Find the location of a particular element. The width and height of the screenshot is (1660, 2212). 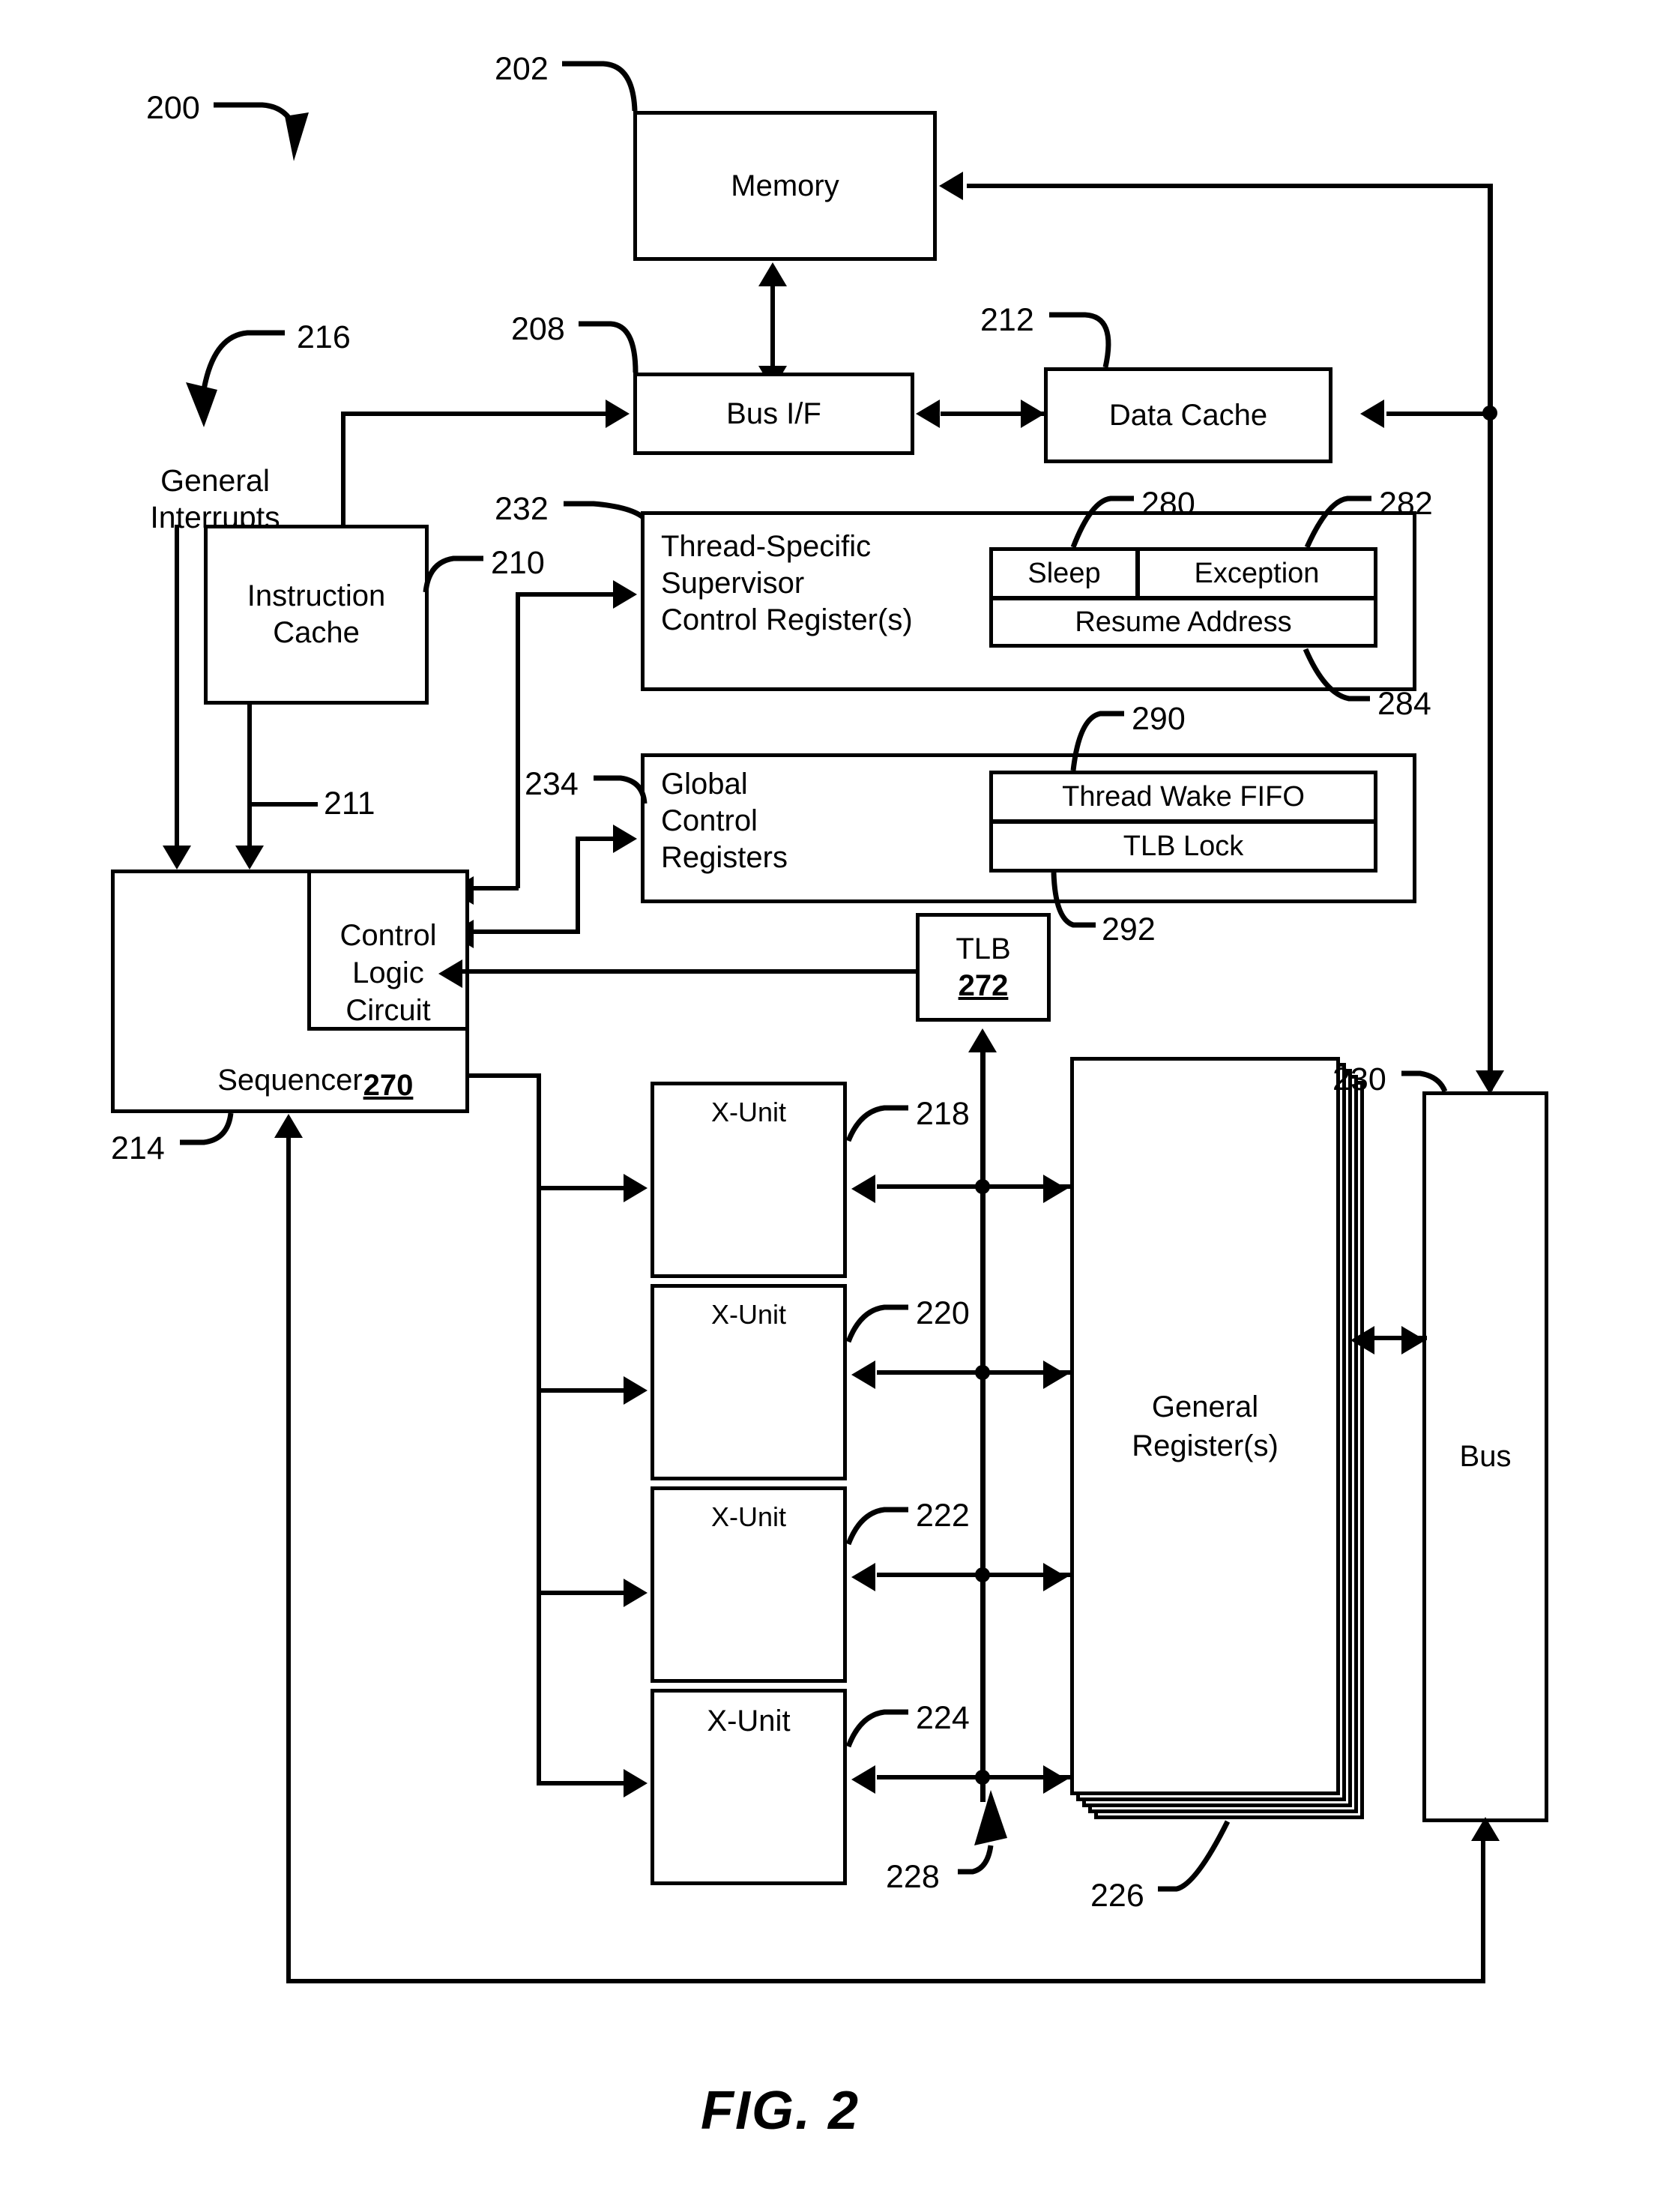

seq-fanout-h1 is located at coordinates (581, 1188).